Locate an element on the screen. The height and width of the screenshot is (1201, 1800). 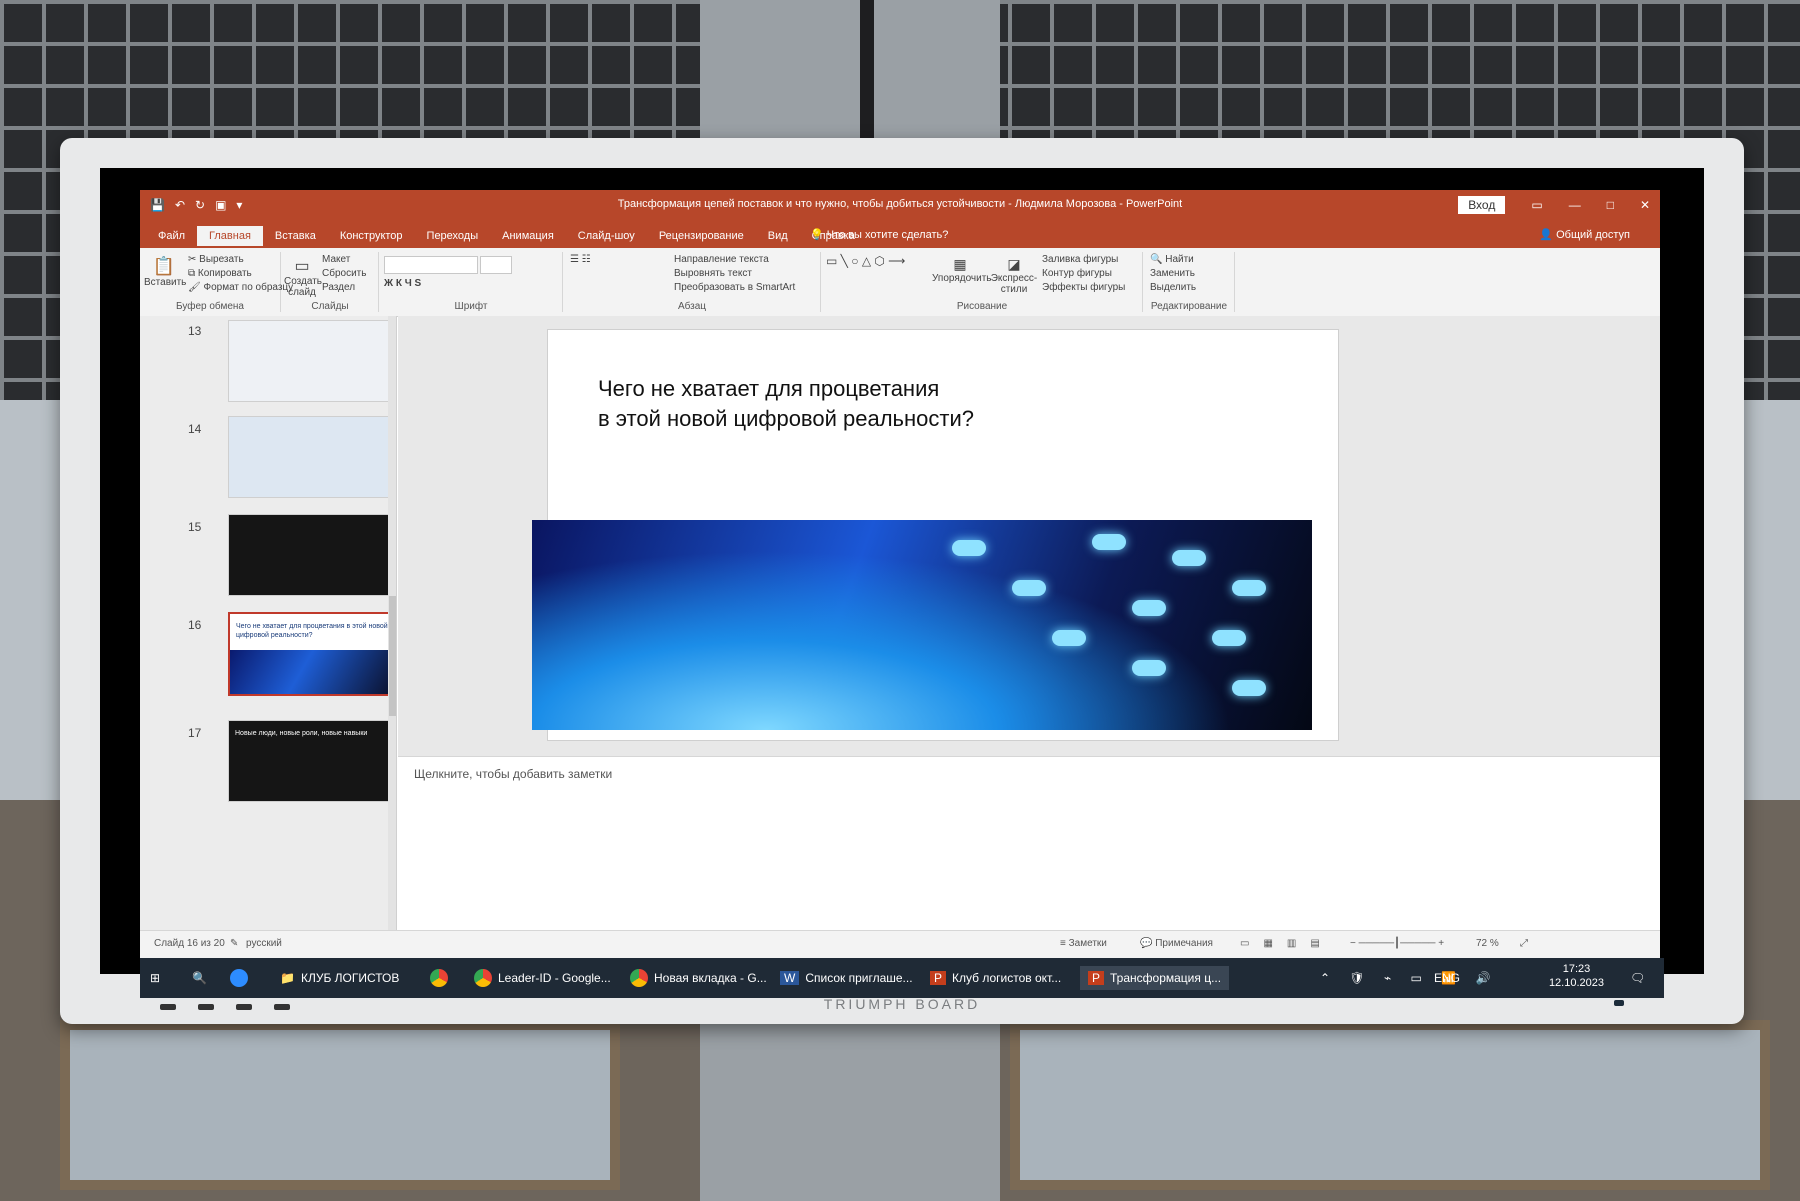
language-indicator: русский is located at coordinates (264, 943).